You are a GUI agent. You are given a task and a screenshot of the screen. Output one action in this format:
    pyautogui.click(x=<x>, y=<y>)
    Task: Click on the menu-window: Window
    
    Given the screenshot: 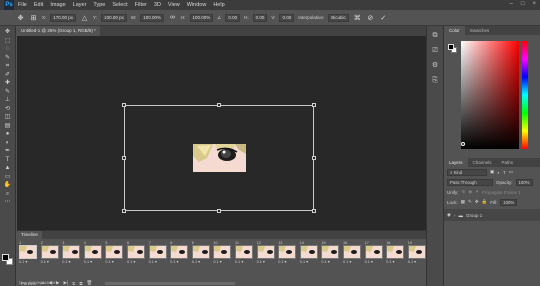 What is the action you would take?
    pyautogui.click(x=197, y=5)
    